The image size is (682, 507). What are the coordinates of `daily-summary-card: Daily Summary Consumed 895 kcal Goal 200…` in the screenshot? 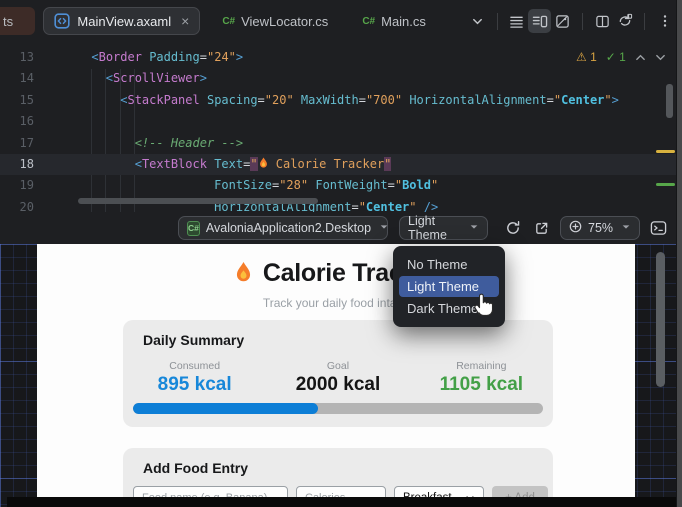 It's located at (338, 373).